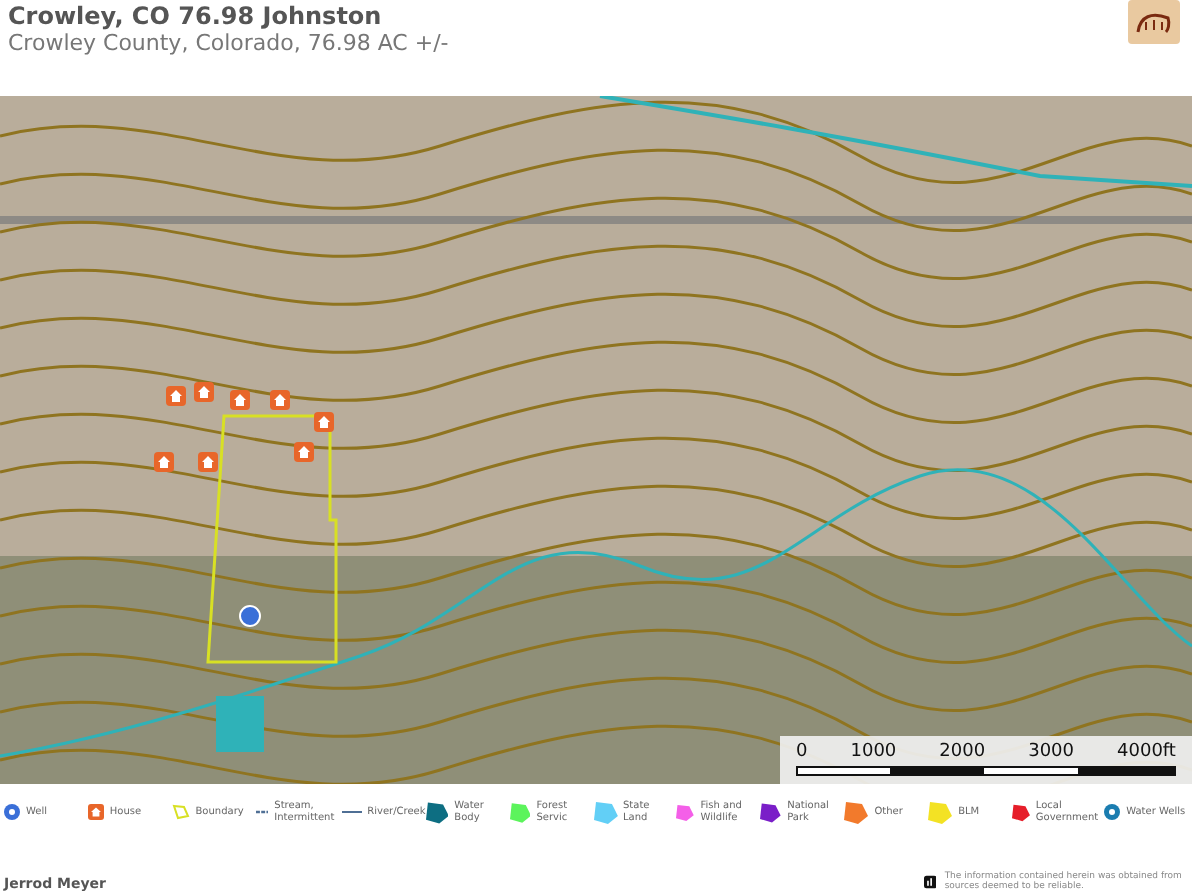  I want to click on scale-label: 1000, so click(873, 752).